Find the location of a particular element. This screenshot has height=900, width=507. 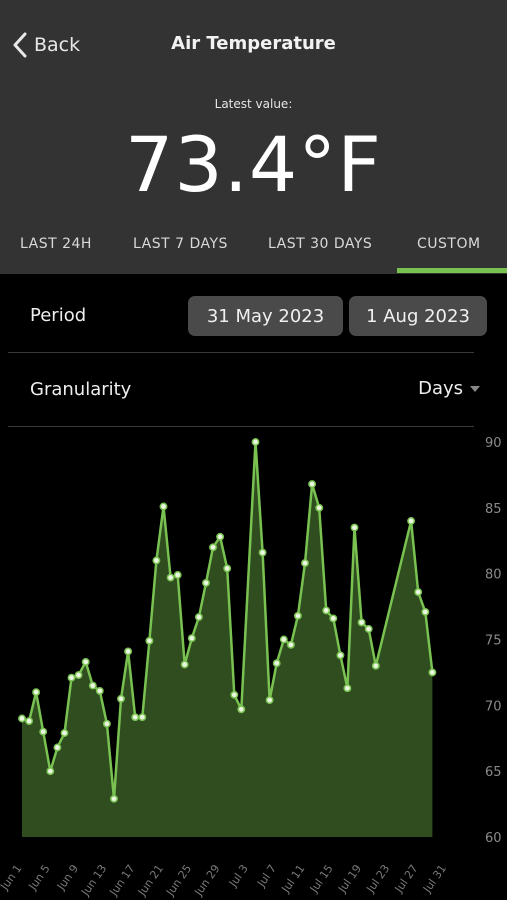

y-tick-label: 85 is located at coordinates (493, 509).